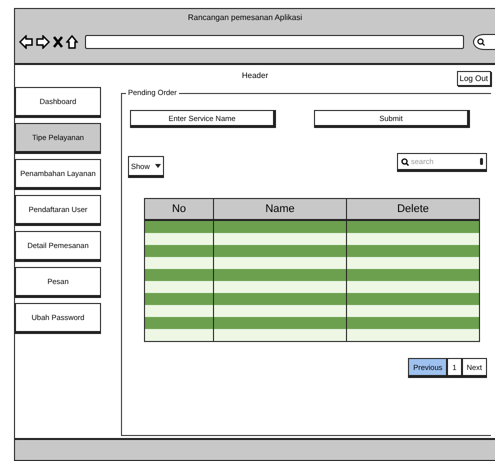 Image resolution: width=495 pixels, height=461 pixels. I want to click on window-title: Rancangan pemesanan Aplikasi, so click(245, 17).